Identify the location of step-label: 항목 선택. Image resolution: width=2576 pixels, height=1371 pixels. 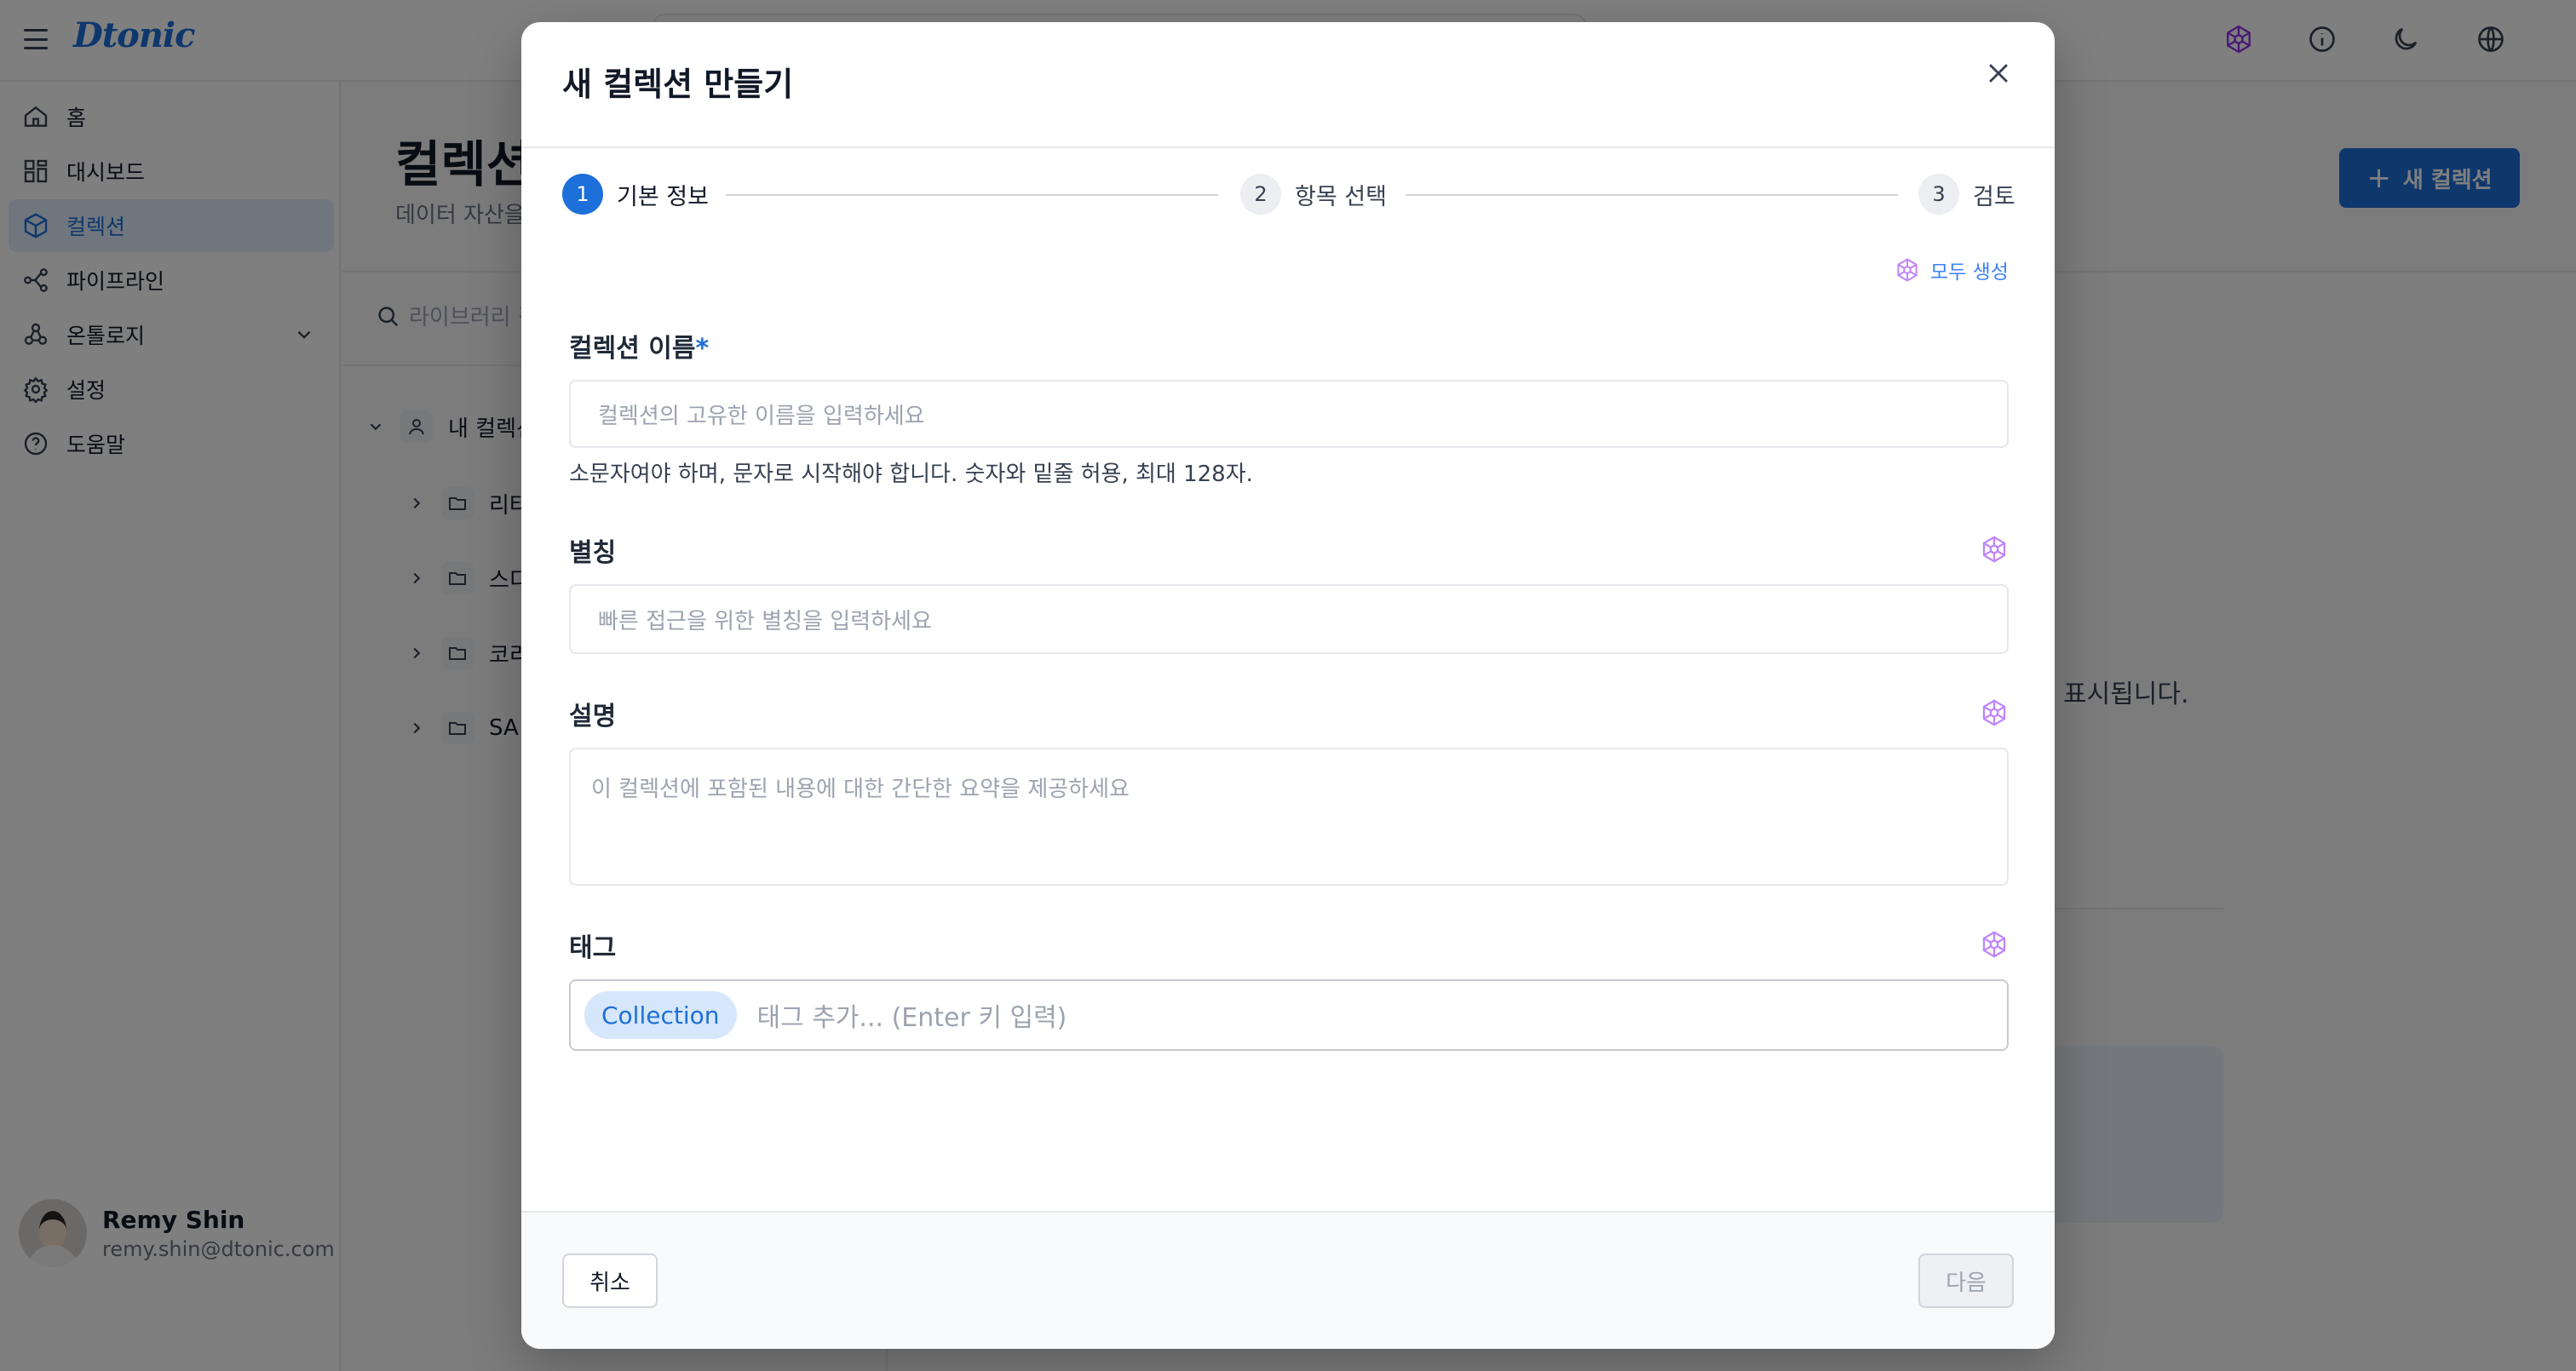
(1341, 196).